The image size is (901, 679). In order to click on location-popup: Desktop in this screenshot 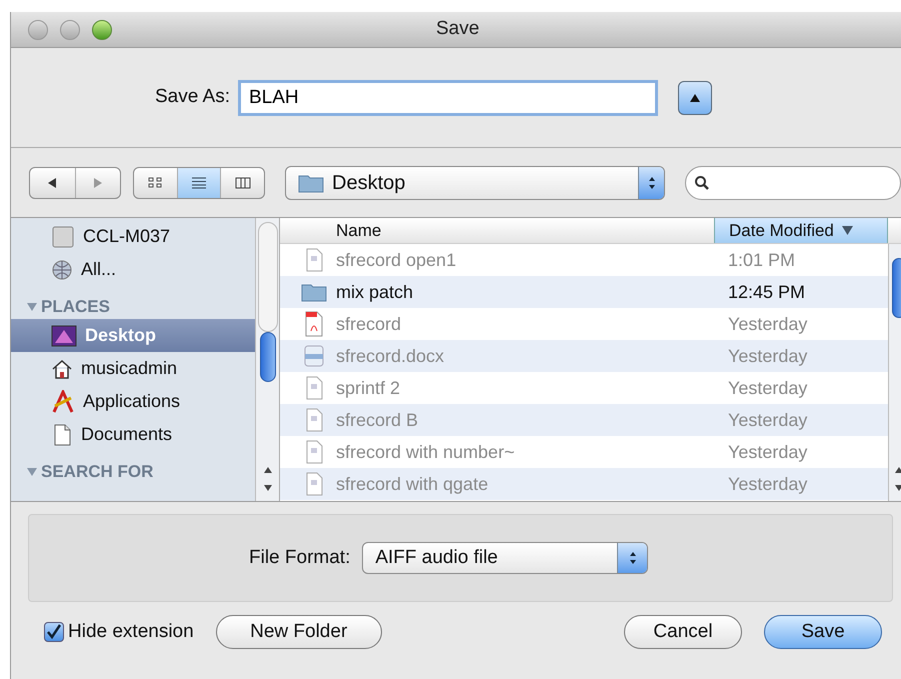, I will do `click(475, 183)`.